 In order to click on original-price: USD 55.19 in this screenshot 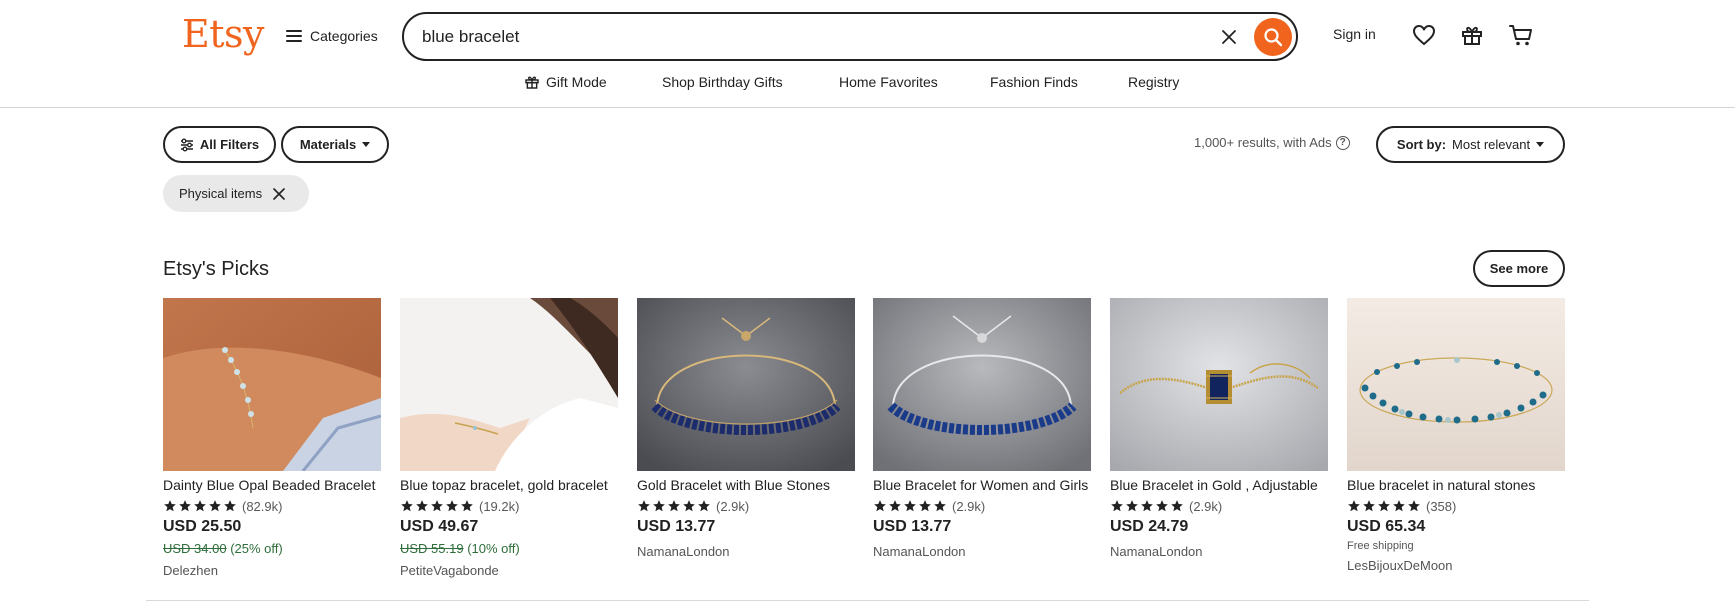, I will do `click(432, 548)`.